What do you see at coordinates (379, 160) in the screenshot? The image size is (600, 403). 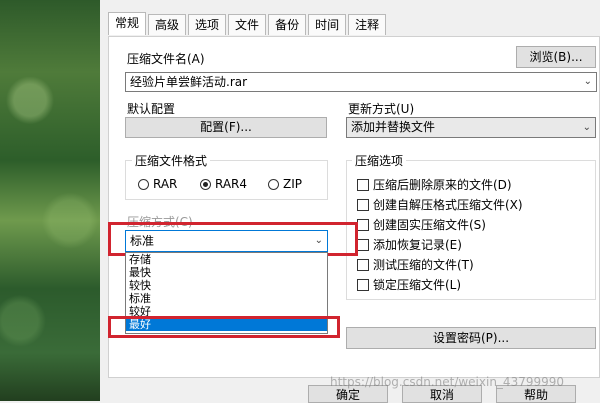 I see `options-group-title: 压缩选项` at bounding box center [379, 160].